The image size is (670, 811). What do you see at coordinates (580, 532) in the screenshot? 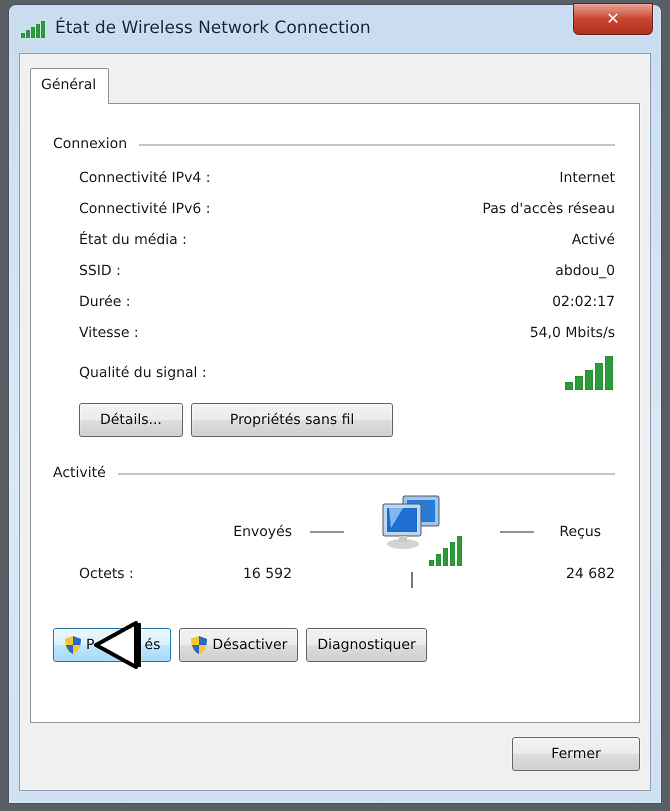
I see `column-label: Reçus` at bounding box center [580, 532].